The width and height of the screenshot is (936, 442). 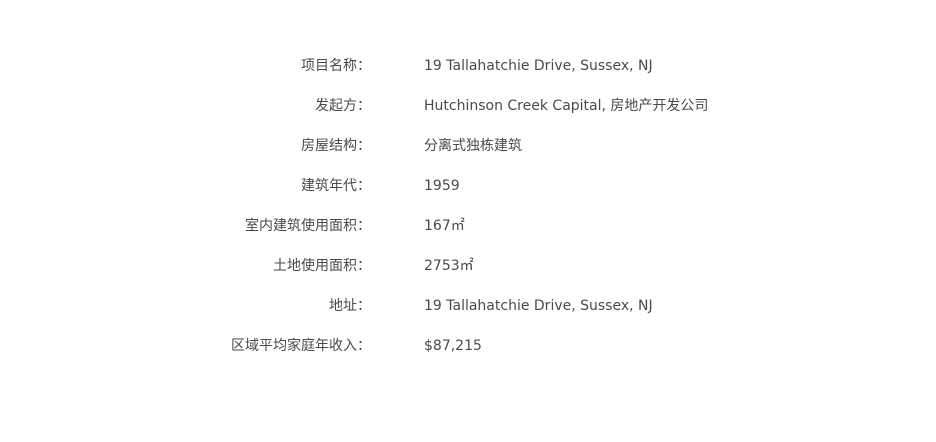 I want to click on sponsor-label: 发起方：, so click(x=343, y=106).